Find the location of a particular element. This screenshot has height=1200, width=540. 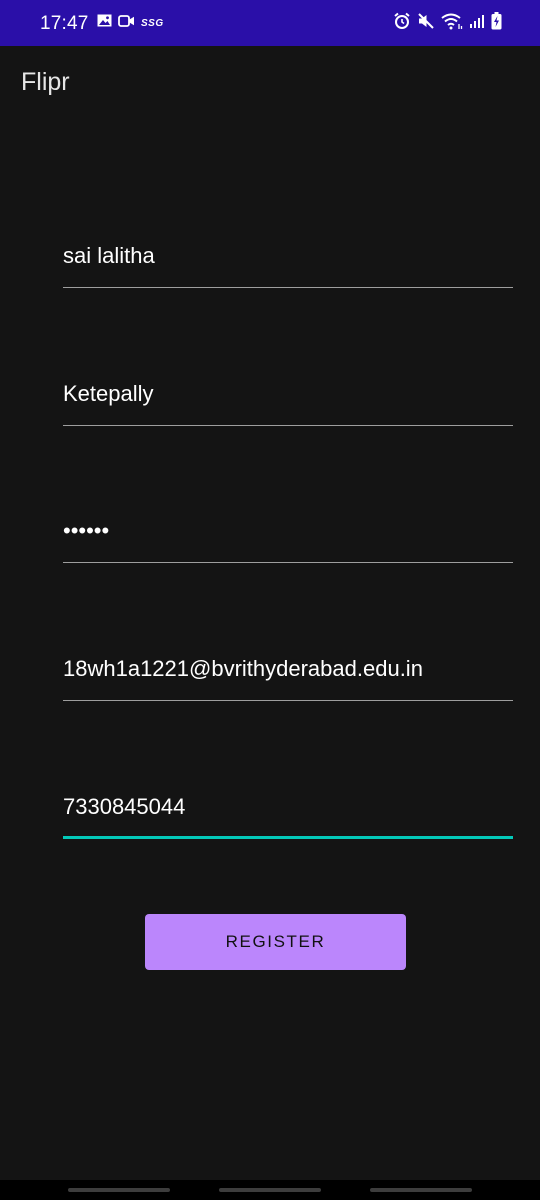

phone-field is located at coordinates (288, 809).